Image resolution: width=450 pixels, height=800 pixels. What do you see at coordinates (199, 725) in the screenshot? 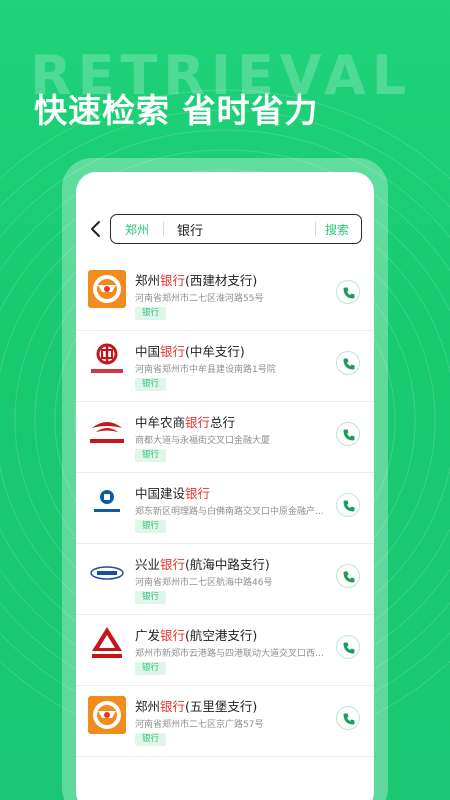
I see `bank-address: 河南省郑州市二七区京广路57号` at bounding box center [199, 725].